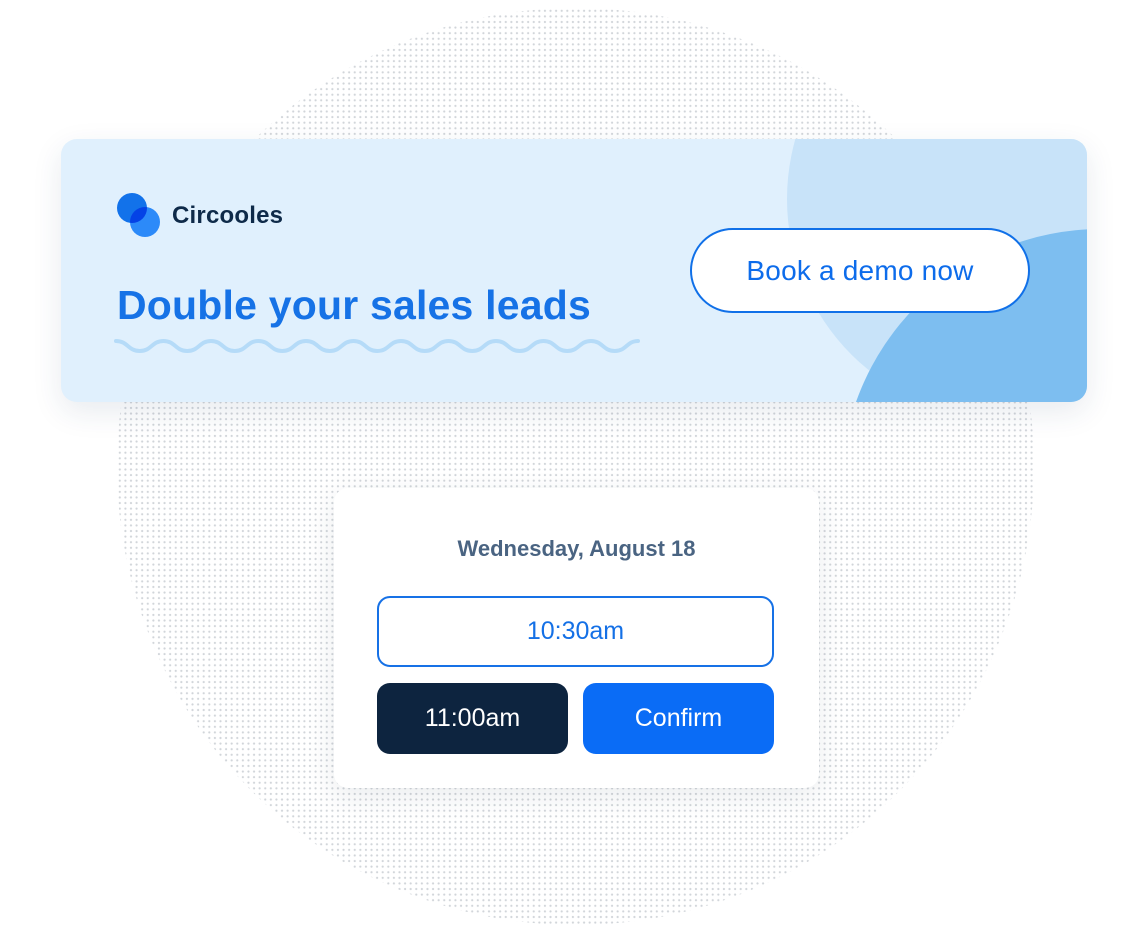 The image size is (1147, 930). I want to click on brand-logo: Circooles, so click(200, 216).